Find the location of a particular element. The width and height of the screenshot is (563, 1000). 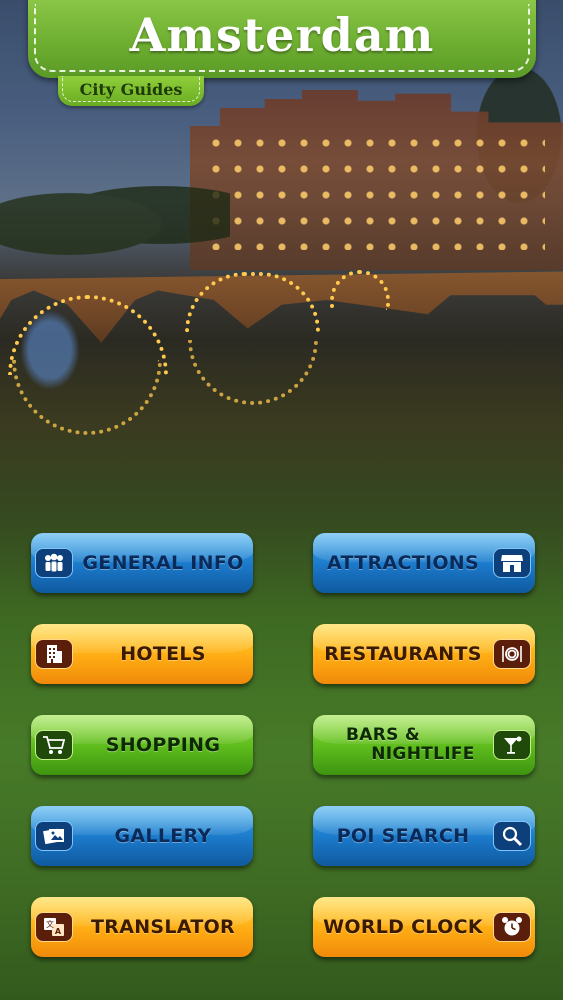

app-title: Amsterdam is located at coordinates (282, 35).